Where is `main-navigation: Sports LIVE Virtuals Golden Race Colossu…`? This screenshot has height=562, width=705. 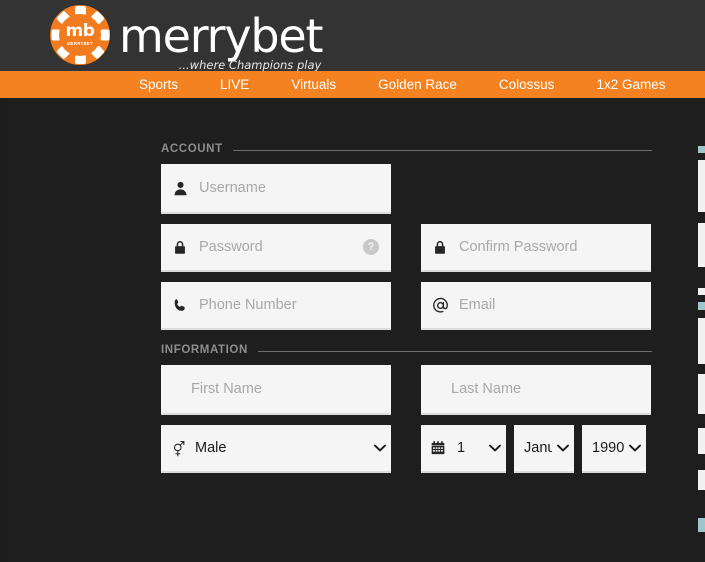
main-navigation: Sports LIVE Virtuals Golden Race Colossu… is located at coordinates (352, 84).